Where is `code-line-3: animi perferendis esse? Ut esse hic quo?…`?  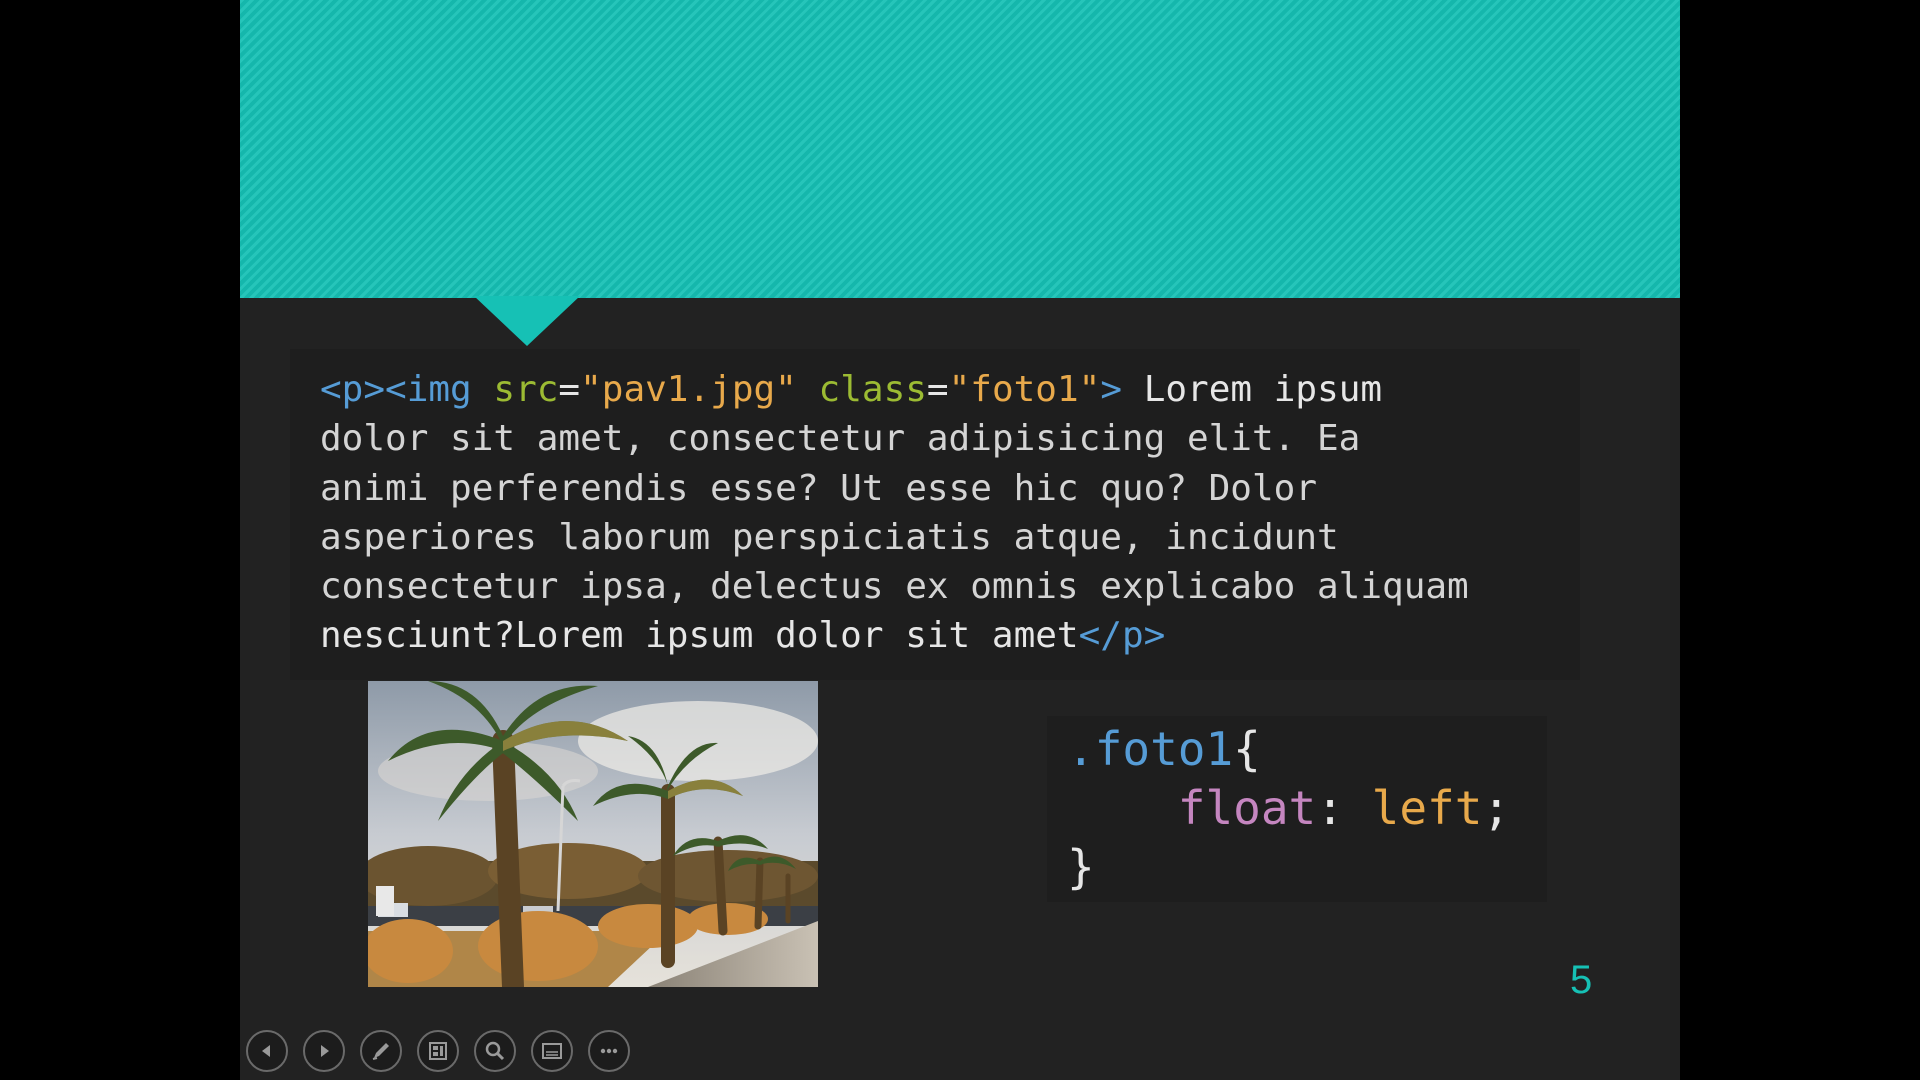
code-line-3: animi perferendis esse? Ut esse hic quo?… is located at coordinates (818, 488).